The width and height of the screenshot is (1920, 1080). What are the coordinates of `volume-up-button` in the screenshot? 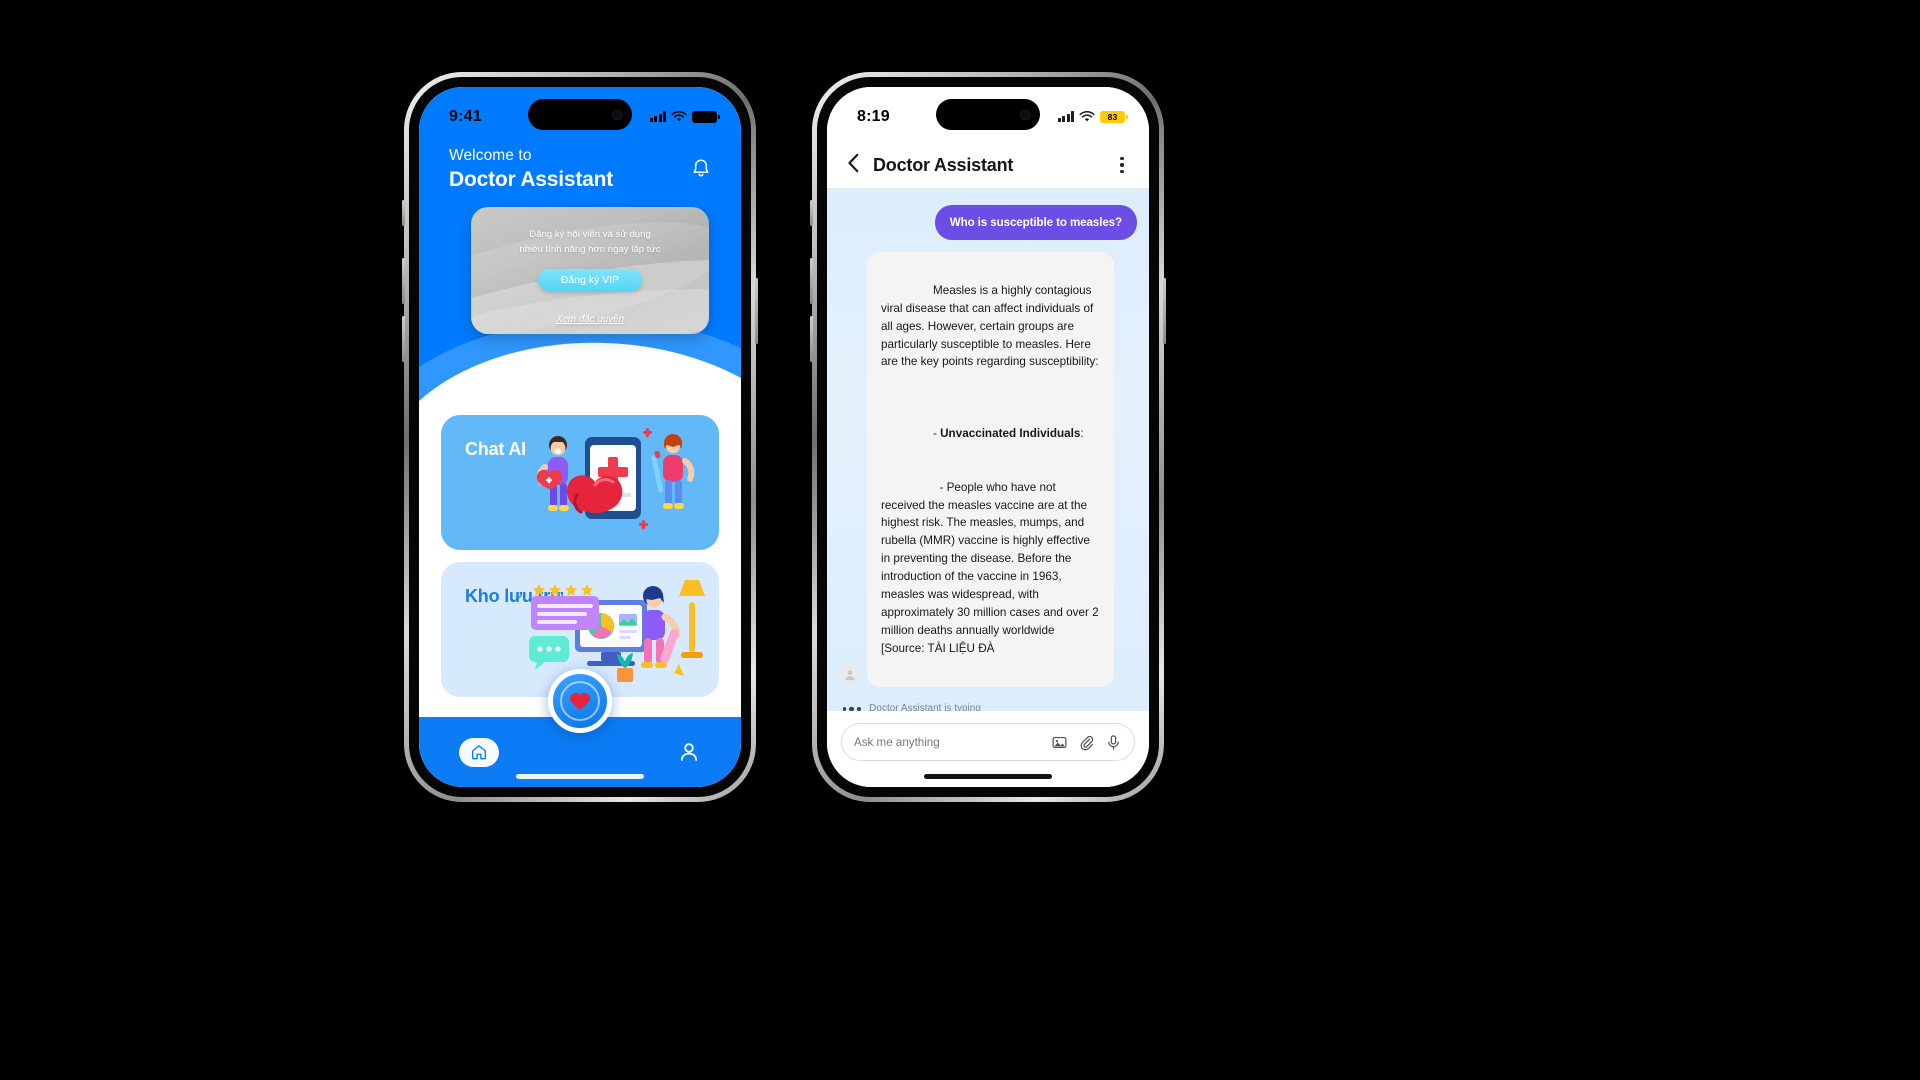 It's located at (403, 281).